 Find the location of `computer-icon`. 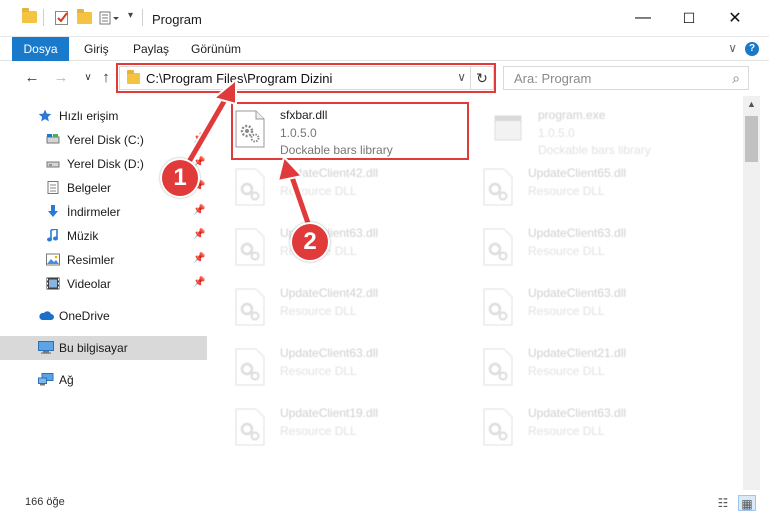

computer-icon is located at coordinates (46, 347).